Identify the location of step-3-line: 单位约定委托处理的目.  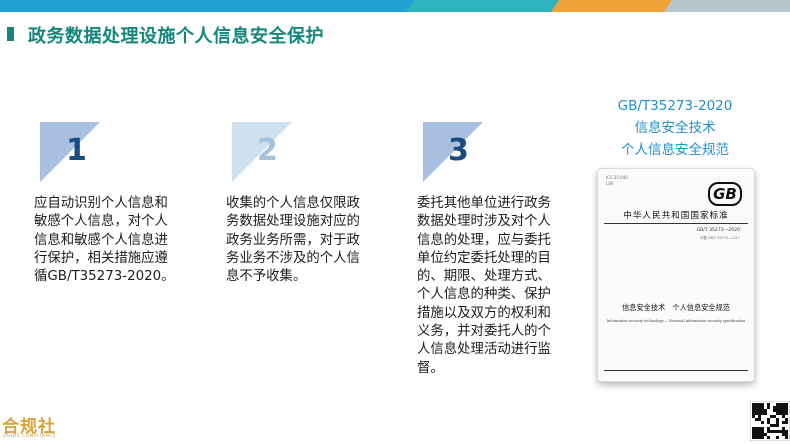
(484, 258).